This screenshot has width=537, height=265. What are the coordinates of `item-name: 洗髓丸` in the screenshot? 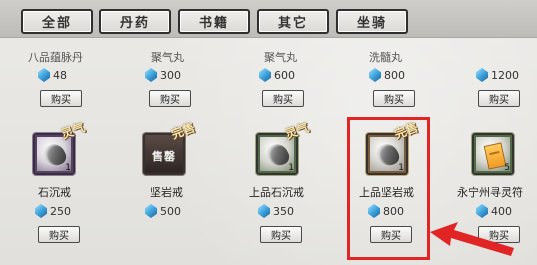 It's located at (385, 57).